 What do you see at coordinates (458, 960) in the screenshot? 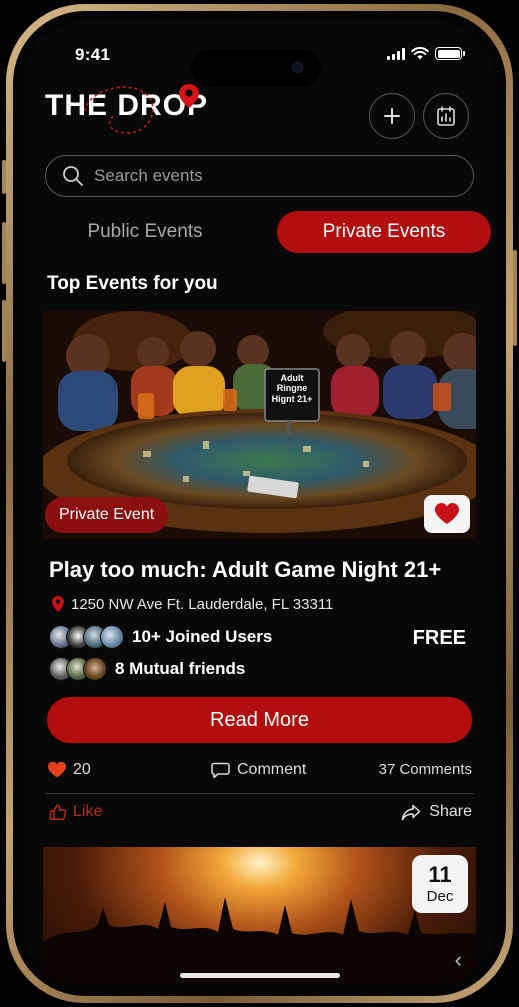
I see `chevron-left-icon: ‹` at bounding box center [458, 960].